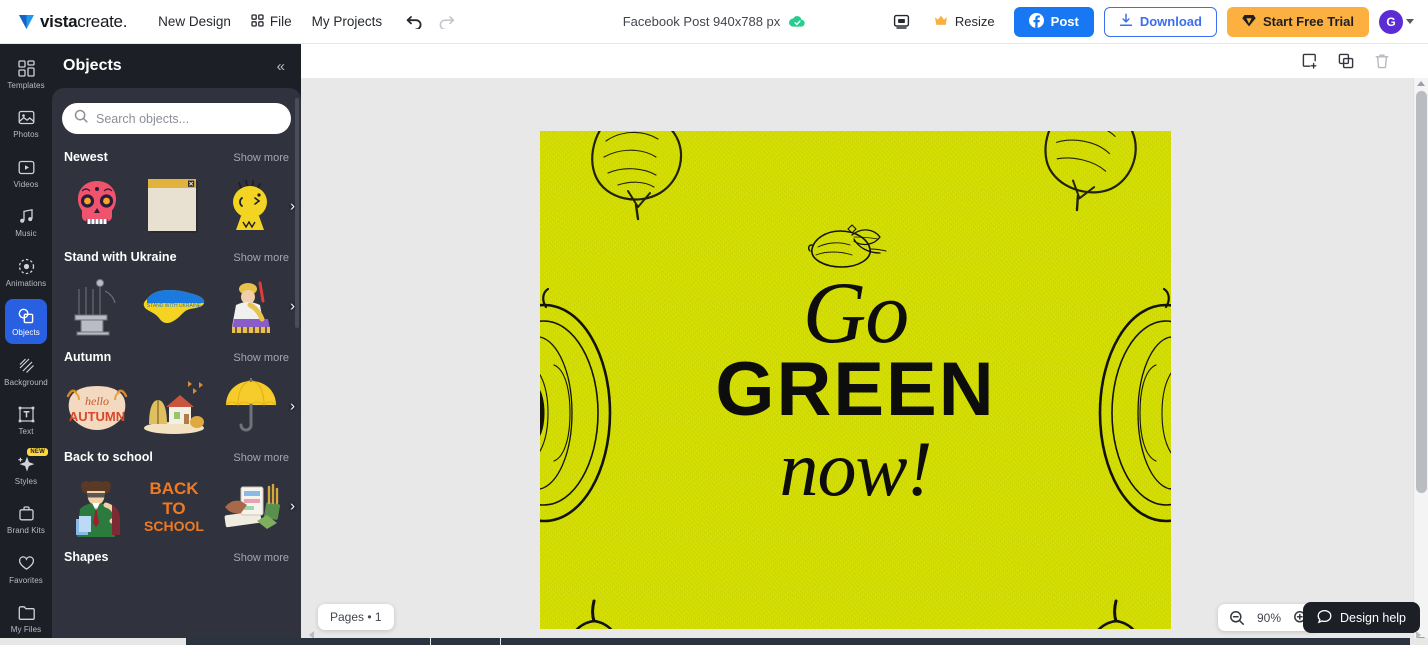 Image resolution: width=1428 pixels, height=645 pixels. I want to click on carousel-next-newest: ›, so click(292, 205).